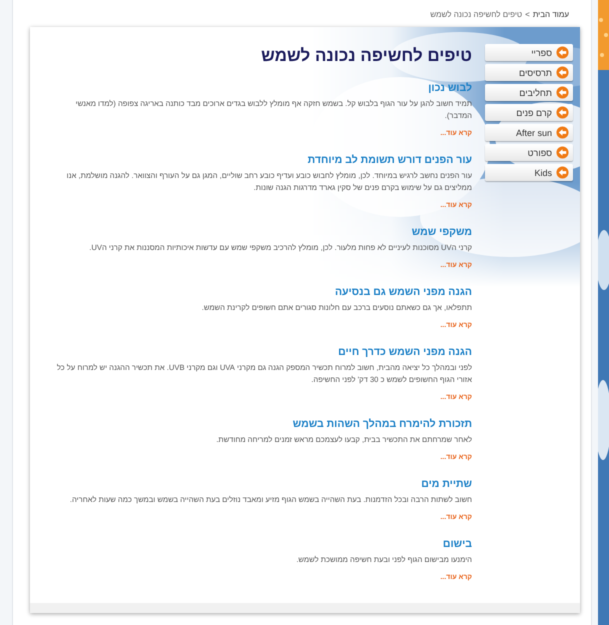 The width and height of the screenshot is (609, 625). What do you see at coordinates (529, 92) in the screenshot?
I see `category-button: תחליבים` at bounding box center [529, 92].